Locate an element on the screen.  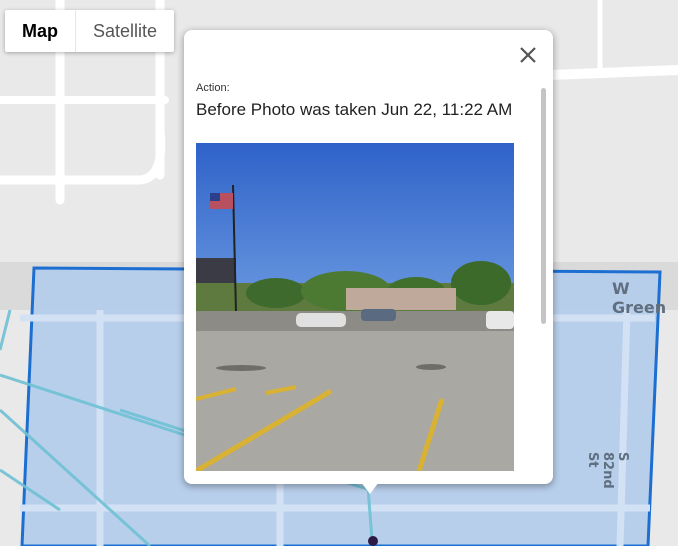
satellite-button: Satellite is located at coordinates (125, 31).